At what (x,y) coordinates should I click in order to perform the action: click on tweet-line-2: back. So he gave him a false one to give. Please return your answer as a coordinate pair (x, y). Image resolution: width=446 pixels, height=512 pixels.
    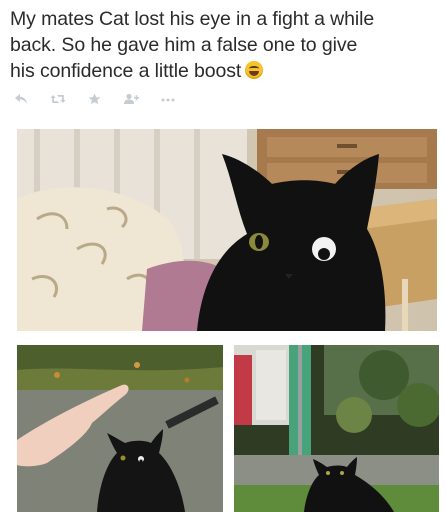
    Looking at the image, I should click on (184, 45).